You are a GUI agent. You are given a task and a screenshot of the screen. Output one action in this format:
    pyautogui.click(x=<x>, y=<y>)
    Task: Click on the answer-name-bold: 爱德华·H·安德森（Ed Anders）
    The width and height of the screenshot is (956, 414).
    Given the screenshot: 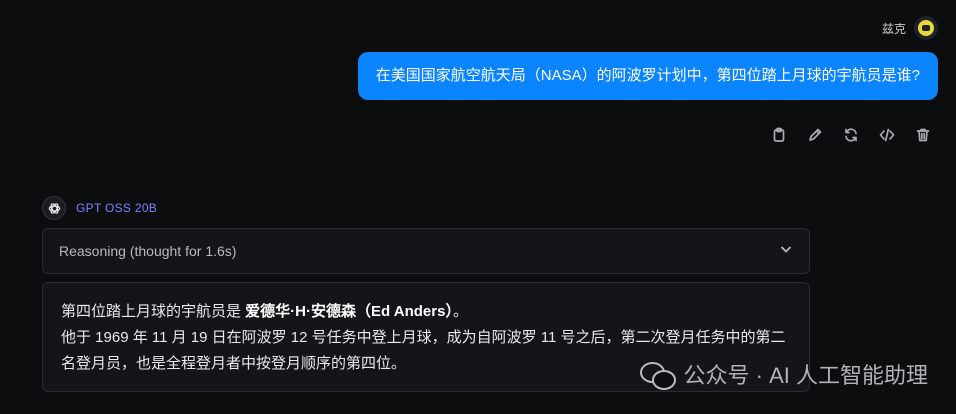 What is the action you would take?
    pyautogui.click(x=349, y=311)
    